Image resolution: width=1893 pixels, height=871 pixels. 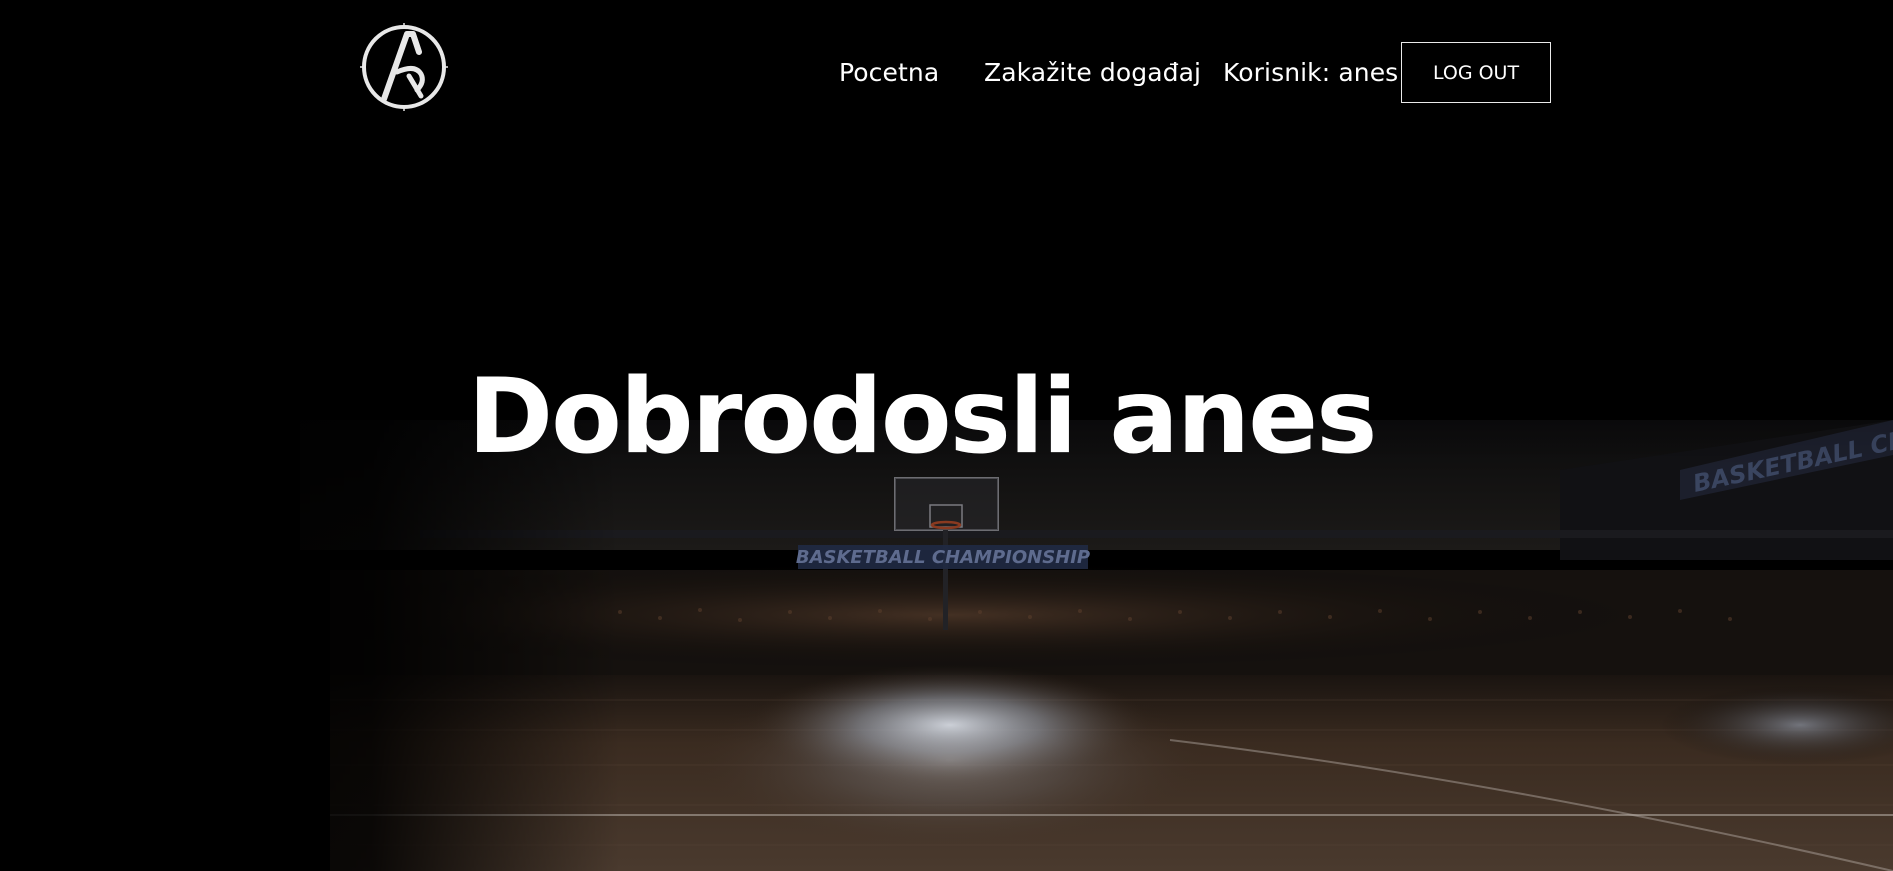 What do you see at coordinates (1092, 73) in the screenshot?
I see `nav-link-schedule-event: Zakažite događaj` at bounding box center [1092, 73].